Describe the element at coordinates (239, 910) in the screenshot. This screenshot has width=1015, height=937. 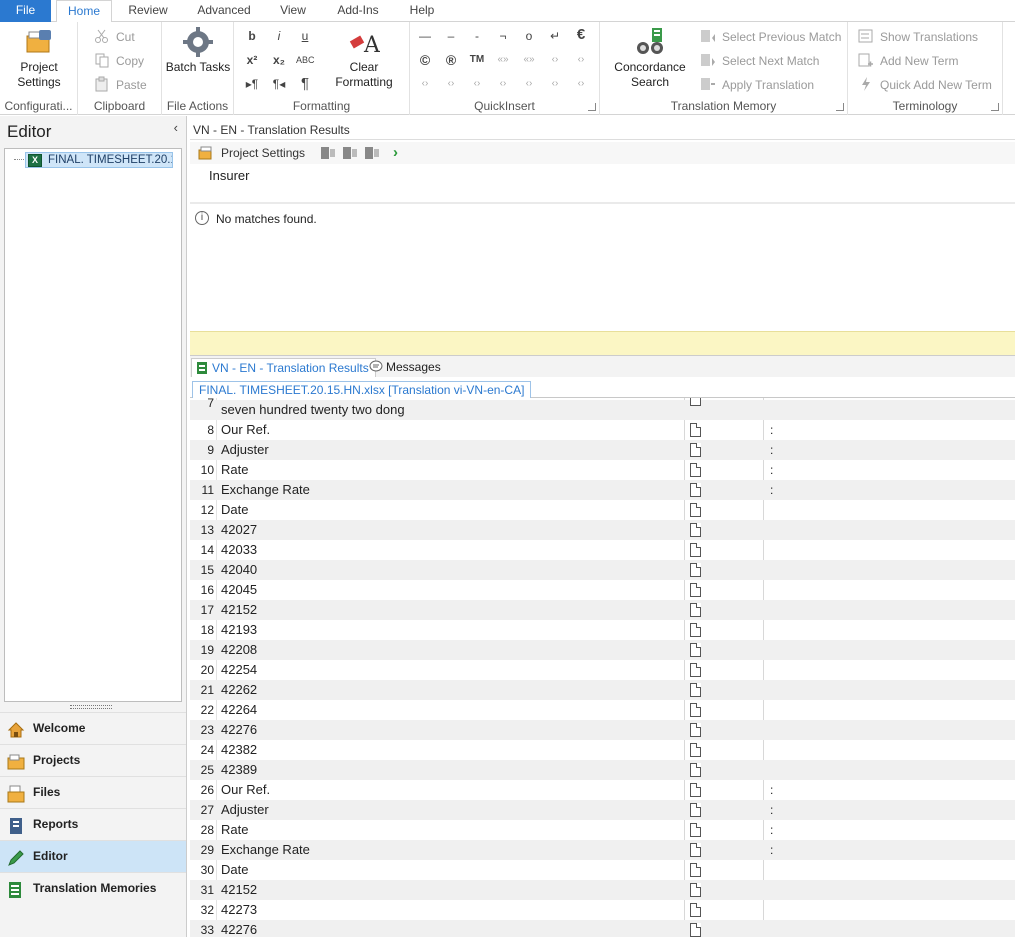
I see `source-segment: 42273` at that location.